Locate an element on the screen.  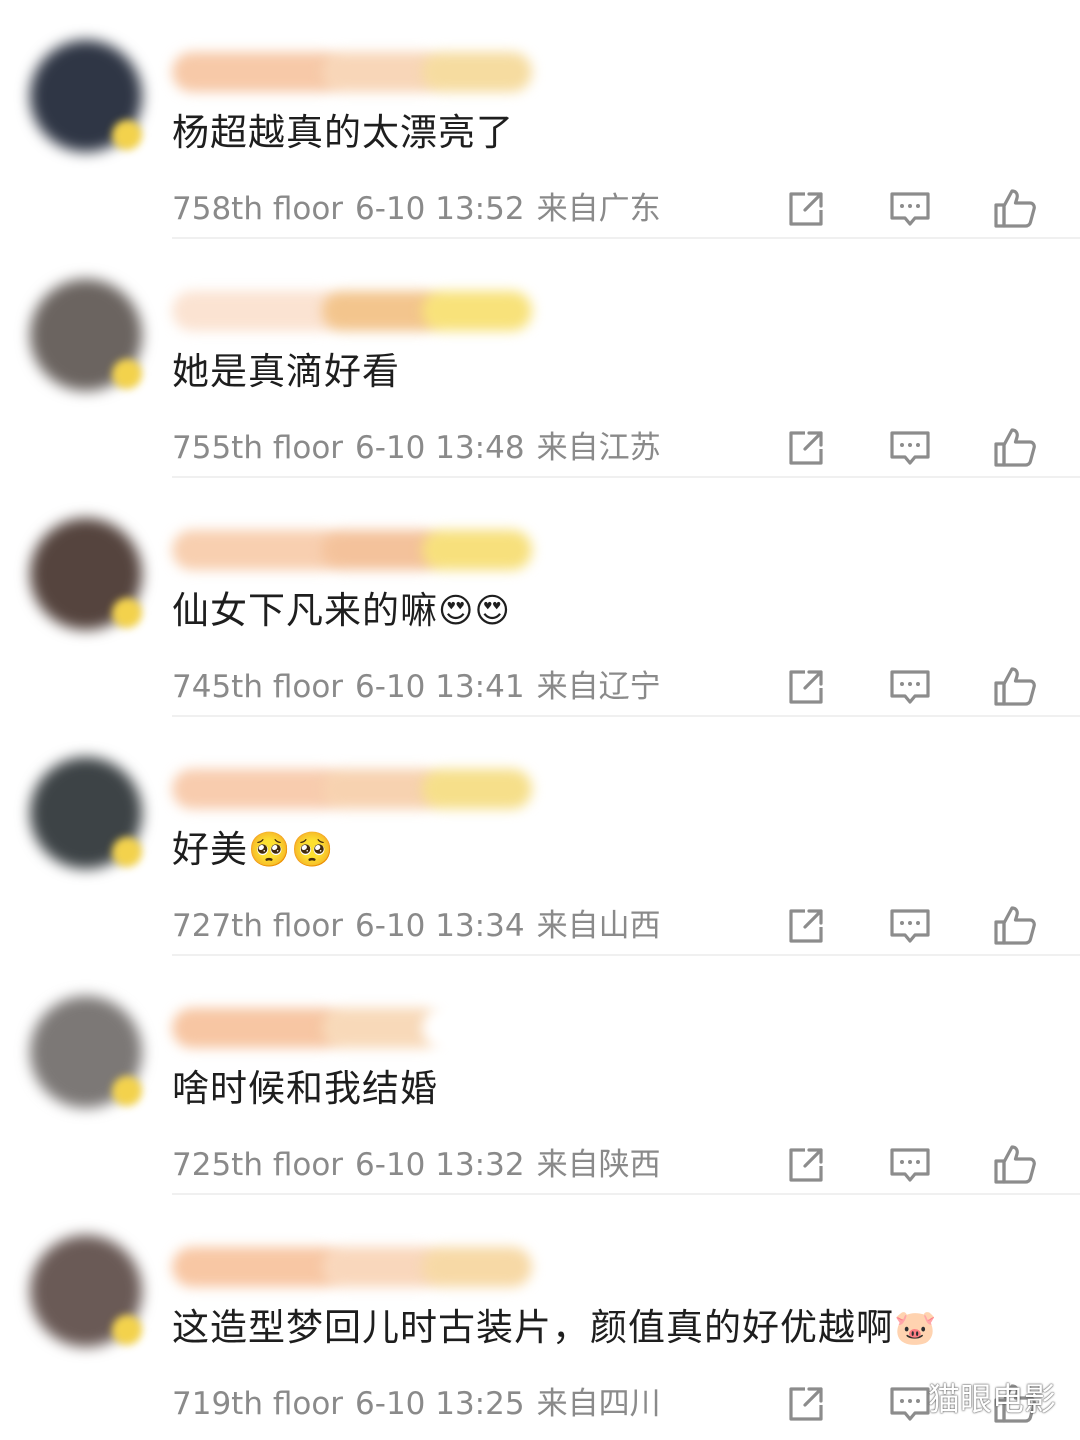
timestamp: 6-10 13:25 is located at coordinates (440, 1404).